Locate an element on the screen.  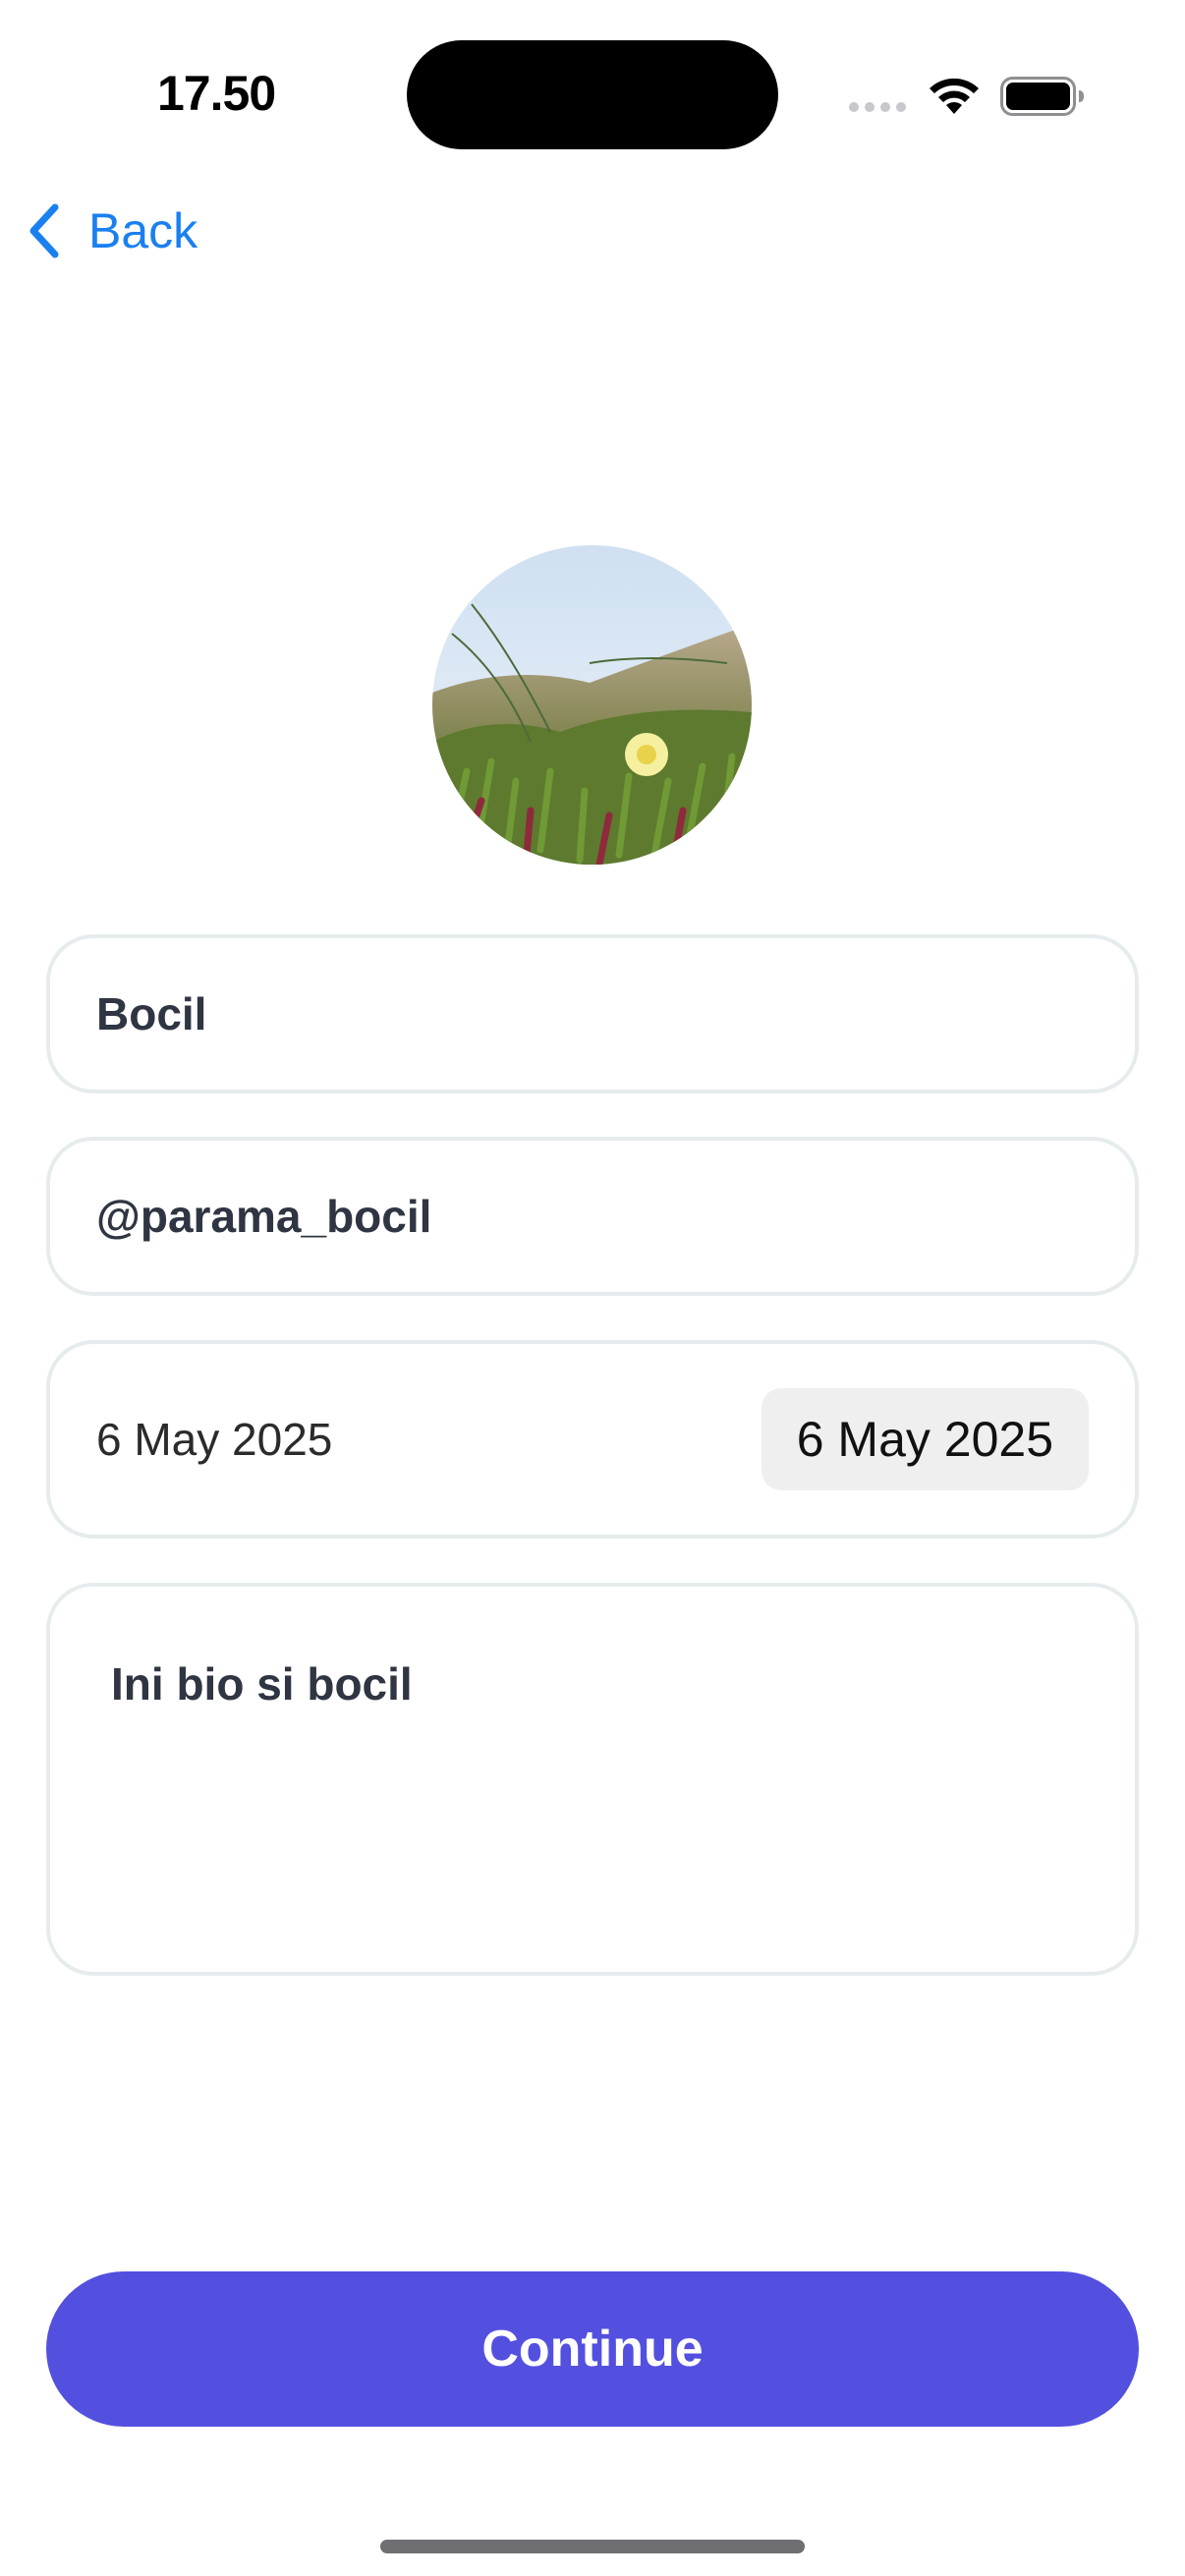
chevron-left-icon is located at coordinates (44, 230).